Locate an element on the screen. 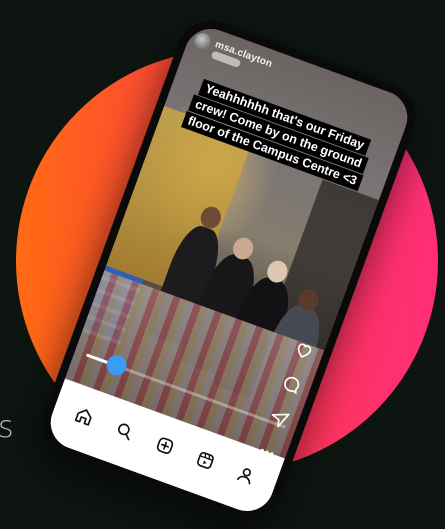  cropped-side-text: s is located at coordinates (7, 427).